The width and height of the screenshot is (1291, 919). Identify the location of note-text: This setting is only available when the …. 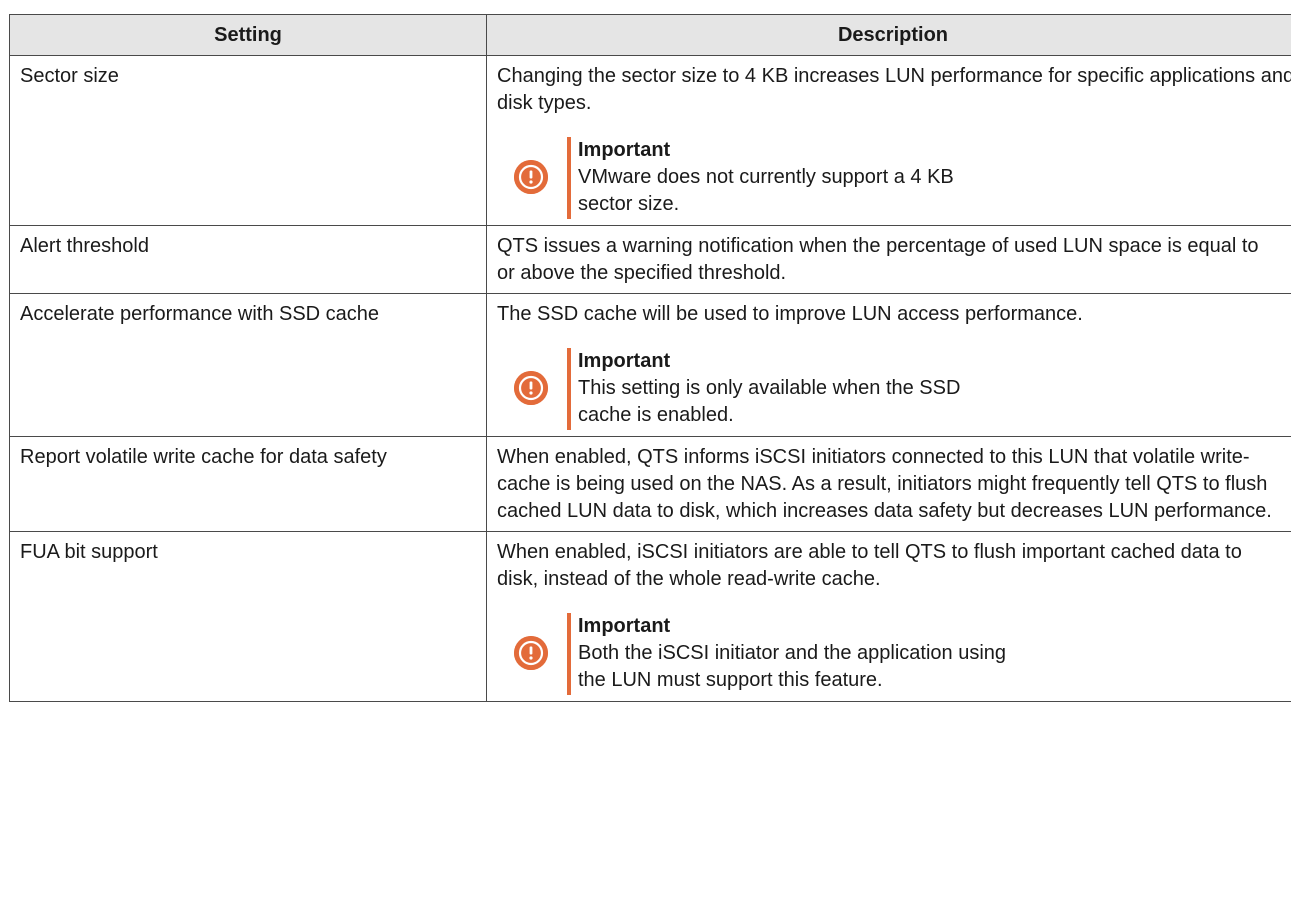
(769, 401).